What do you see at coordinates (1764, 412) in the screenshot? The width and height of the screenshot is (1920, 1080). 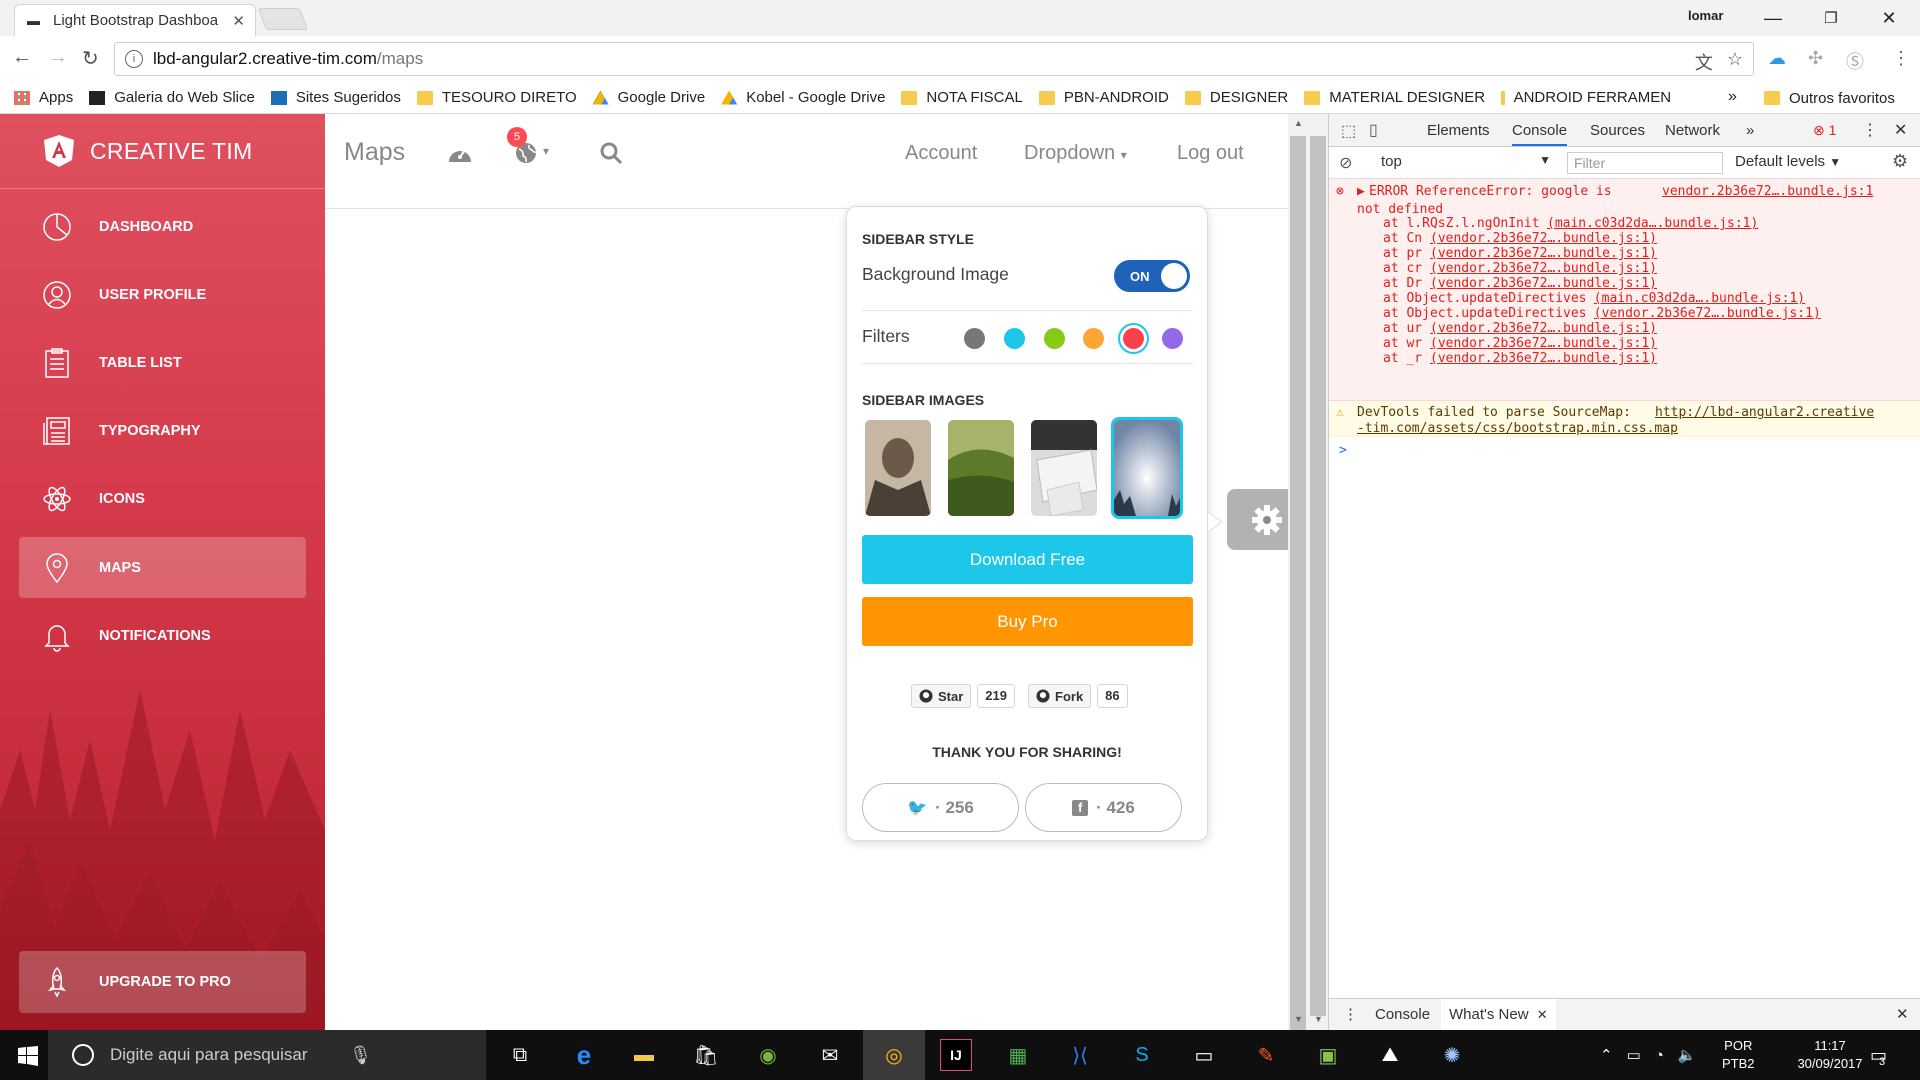 I see `sourcemap-link: http://lbd-angular2.creative` at bounding box center [1764, 412].